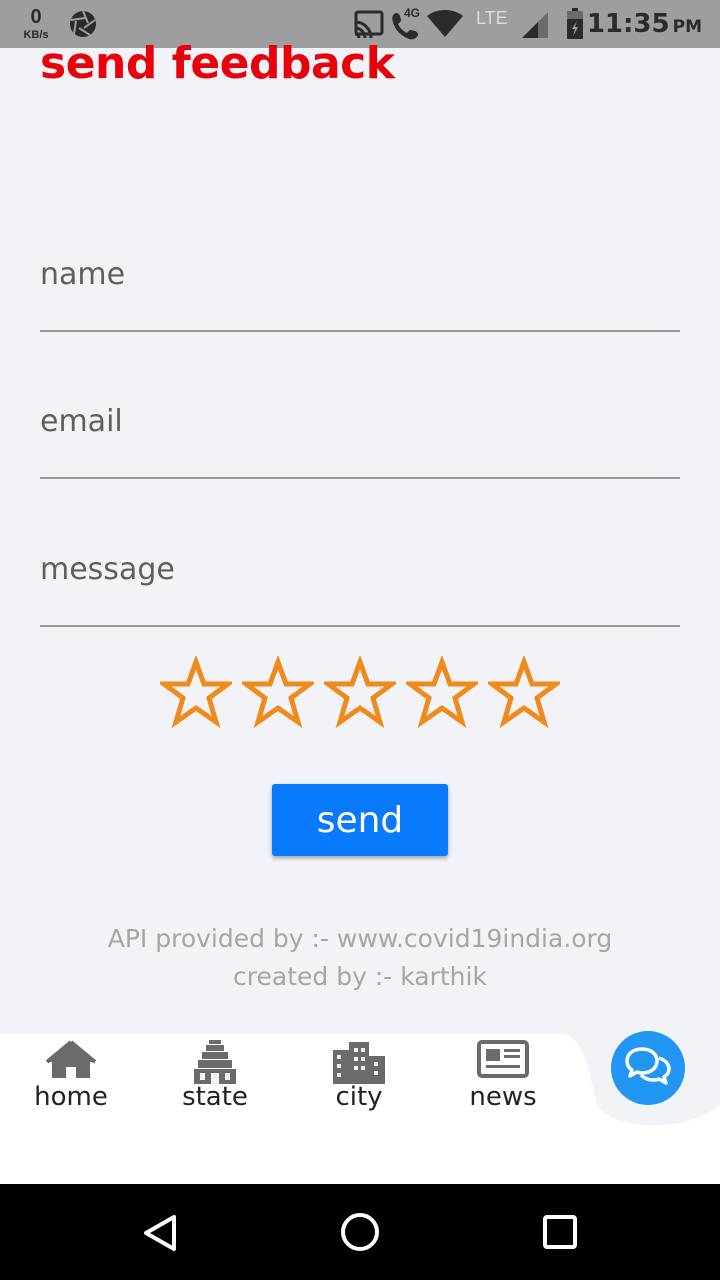 Image resolution: width=720 pixels, height=1280 pixels. What do you see at coordinates (445, 23) in the screenshot?
I see `wifi-icon` at bounding box center [445, 23].